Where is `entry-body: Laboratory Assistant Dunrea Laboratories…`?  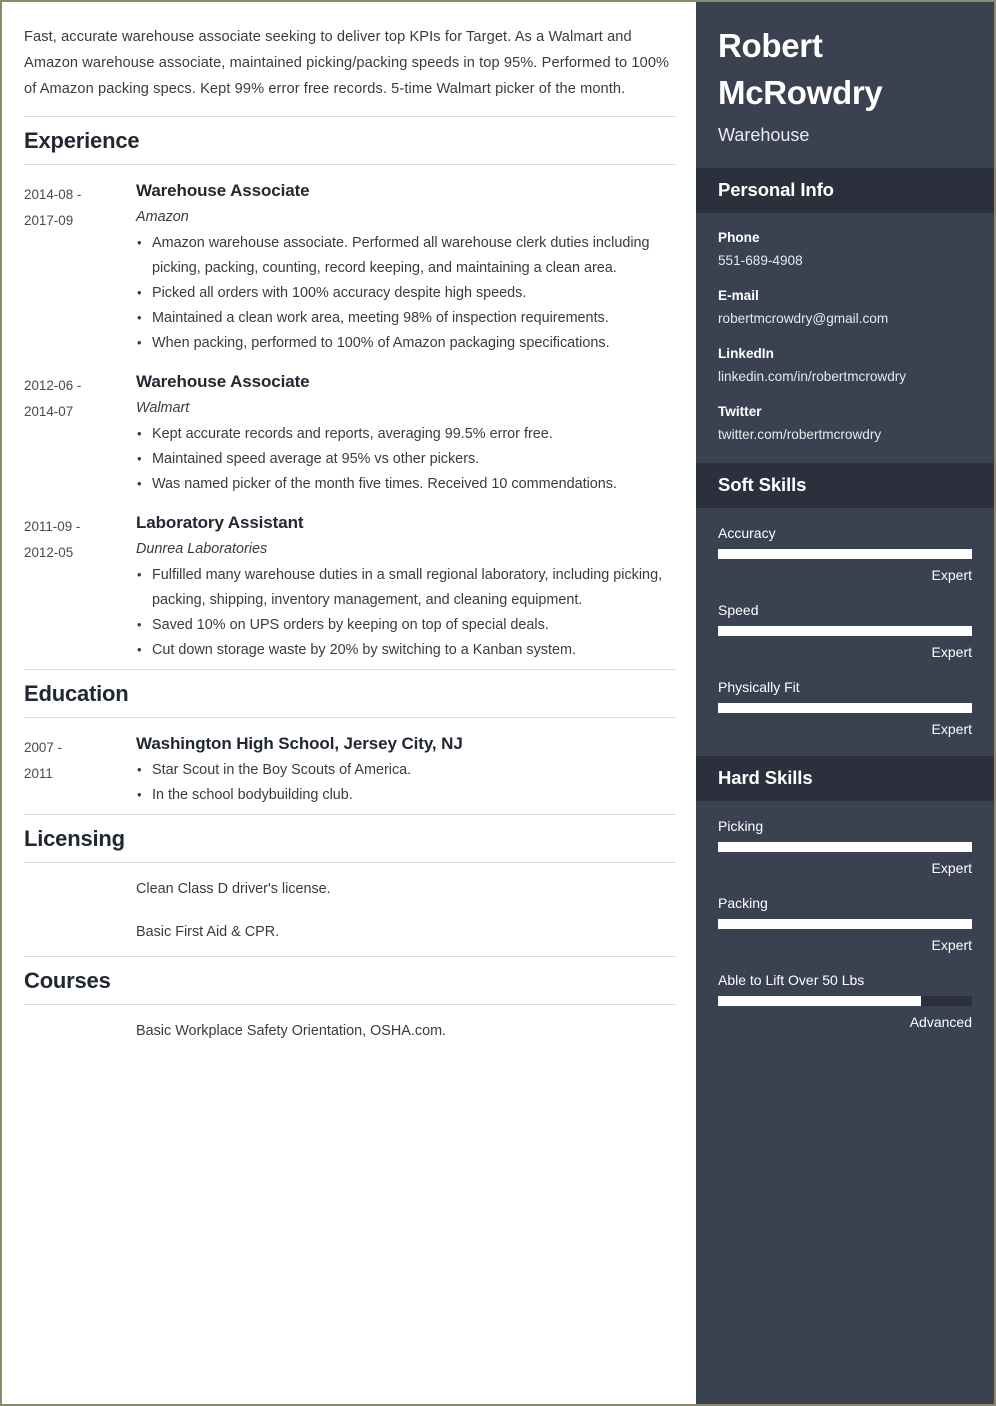
entry-body: Laboratory Assistant Dunrea Laboratories… is located at coordinates (406, 587).